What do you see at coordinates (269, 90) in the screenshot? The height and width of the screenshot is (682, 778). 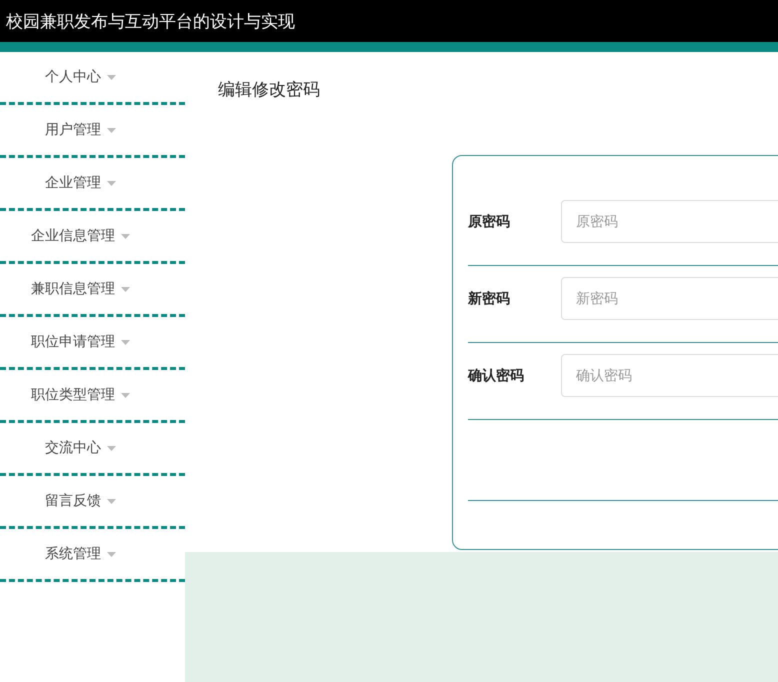 I see `page-title: 编辑修改密码` at bounding box center [269, 90].